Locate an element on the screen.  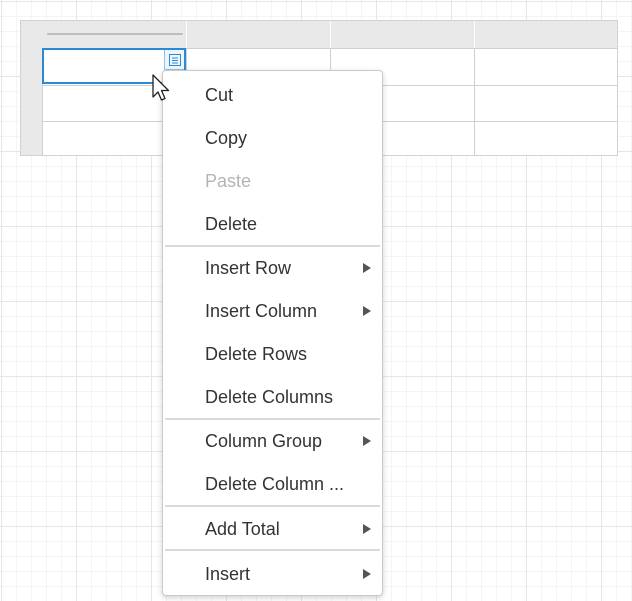
column-gridline is located at coordinates (474, 102).